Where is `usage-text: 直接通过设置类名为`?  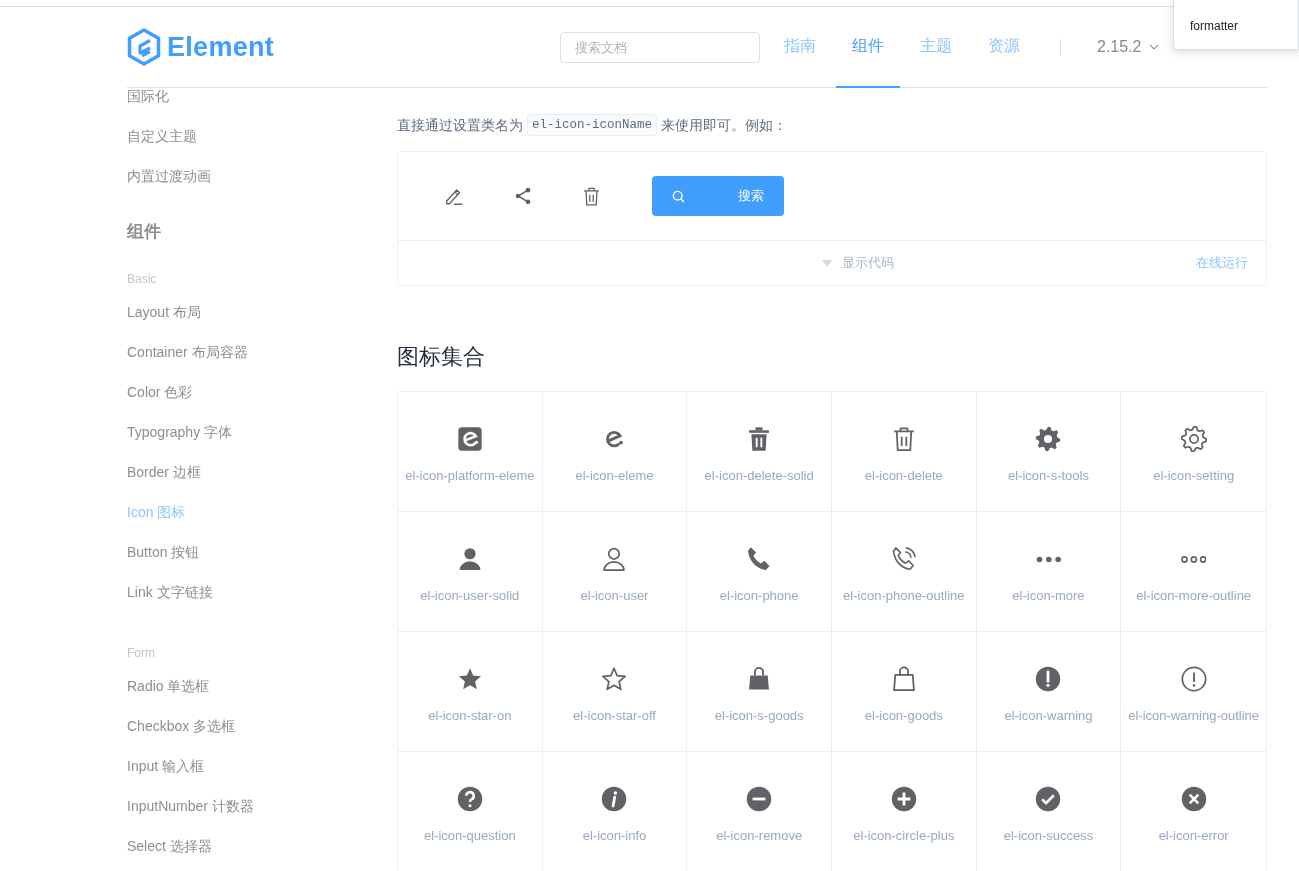
usage-text: 直接通过设置类名为 is located at coordinates (460, 125).